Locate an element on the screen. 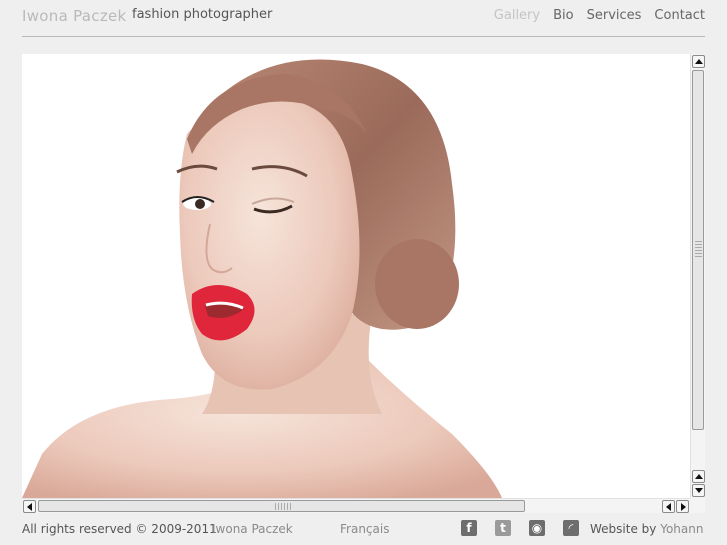 This screenshot has width=727, height=545. owner-link: Iwona Paczek is located at coordinates (252, 529).